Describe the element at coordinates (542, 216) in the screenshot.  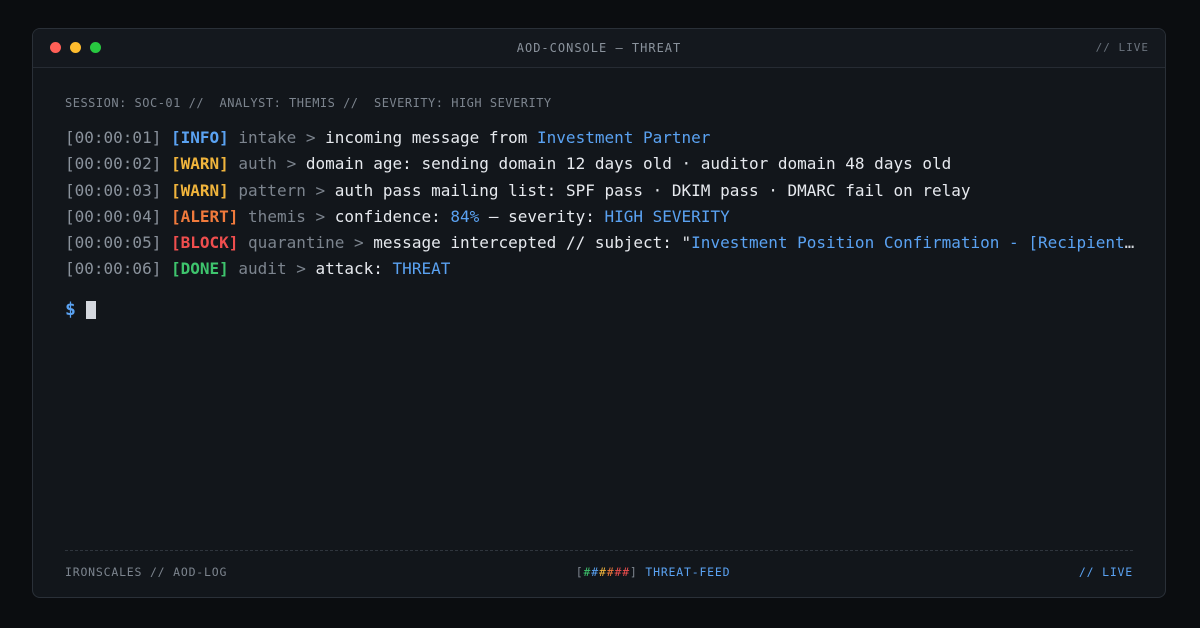
I see `log-message-tail: — severity:` at that location.